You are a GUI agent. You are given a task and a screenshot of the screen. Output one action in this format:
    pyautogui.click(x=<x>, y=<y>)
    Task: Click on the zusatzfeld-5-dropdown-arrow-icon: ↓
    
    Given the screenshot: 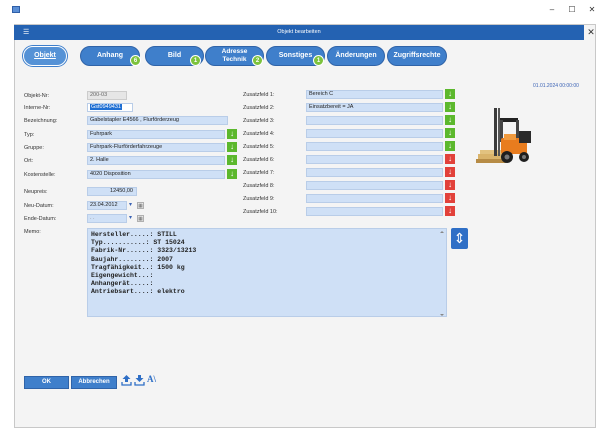 What is the action you would take?
    pyautogui.click(x=450, y=146)
    